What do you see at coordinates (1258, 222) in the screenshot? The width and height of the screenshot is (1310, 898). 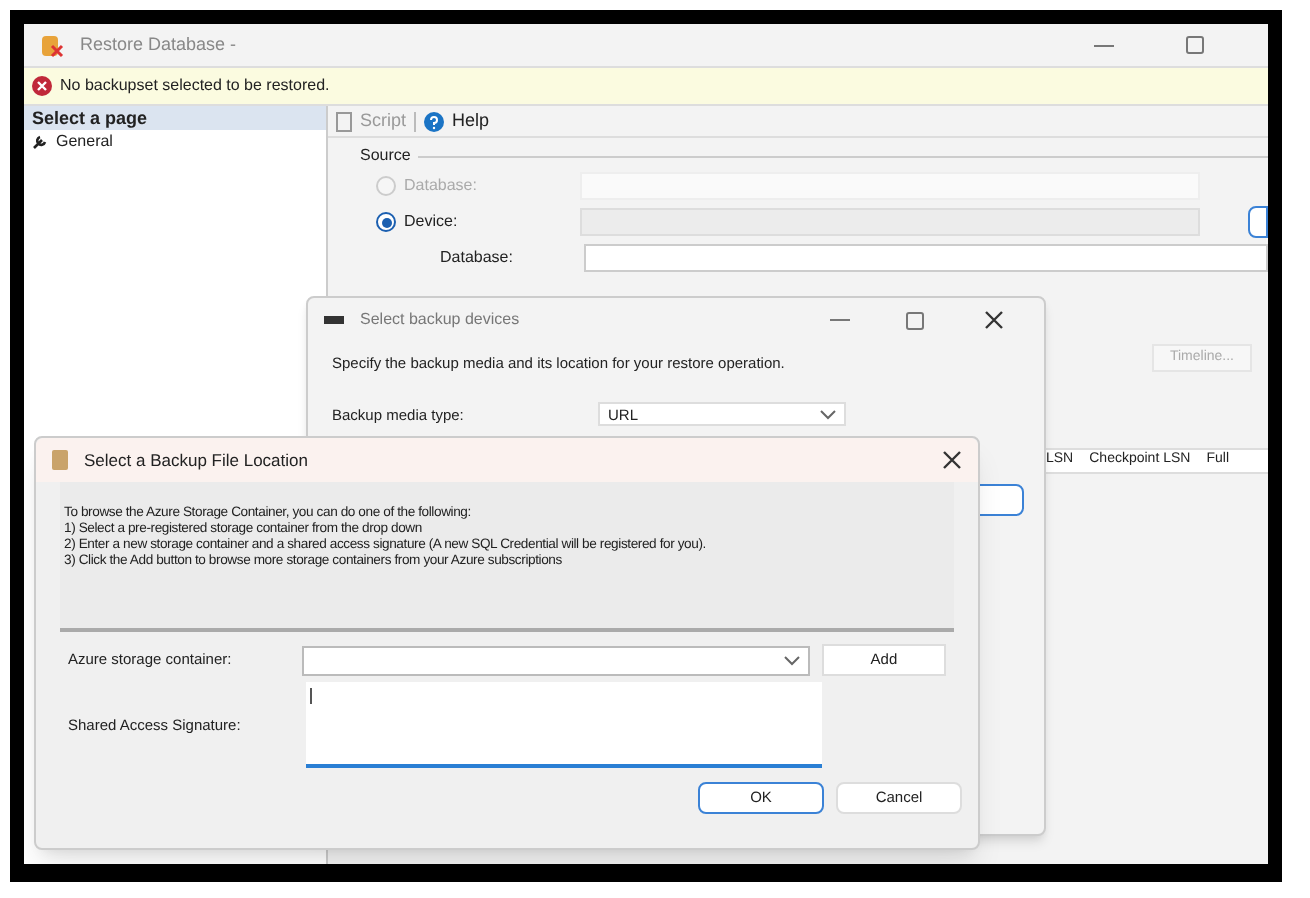 I see `browse-button` at bounding box center [1258, 222].